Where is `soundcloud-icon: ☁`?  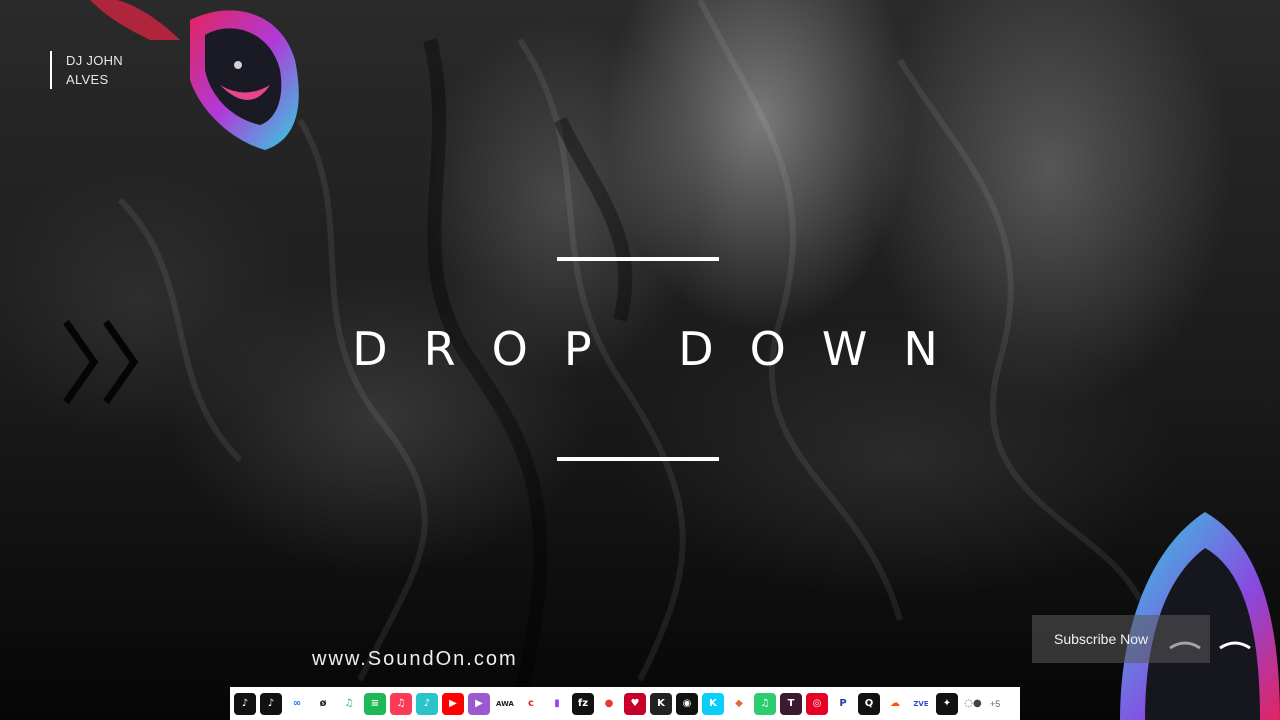 soundcloud-icon: ☁ is located at coordinates (895, 703).